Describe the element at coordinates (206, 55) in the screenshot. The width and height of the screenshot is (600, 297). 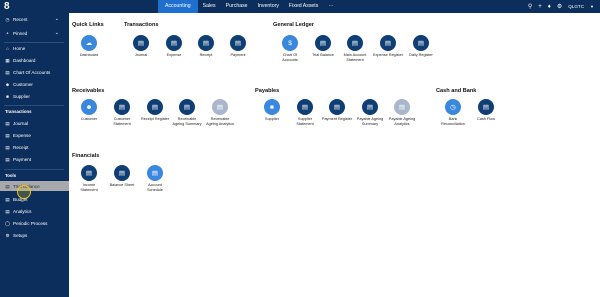
I see `tile-label: Receipt` at that location.